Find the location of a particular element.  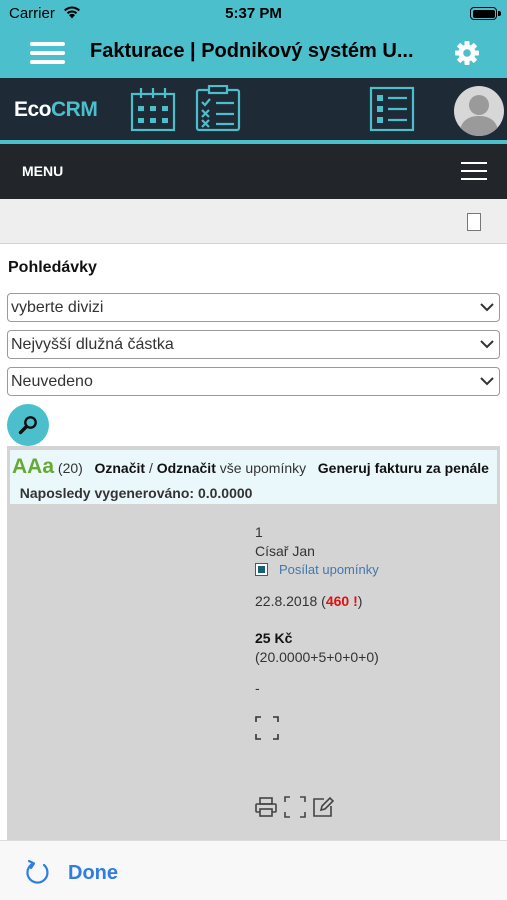

note-dash: - is located at coordinates (257, 688).